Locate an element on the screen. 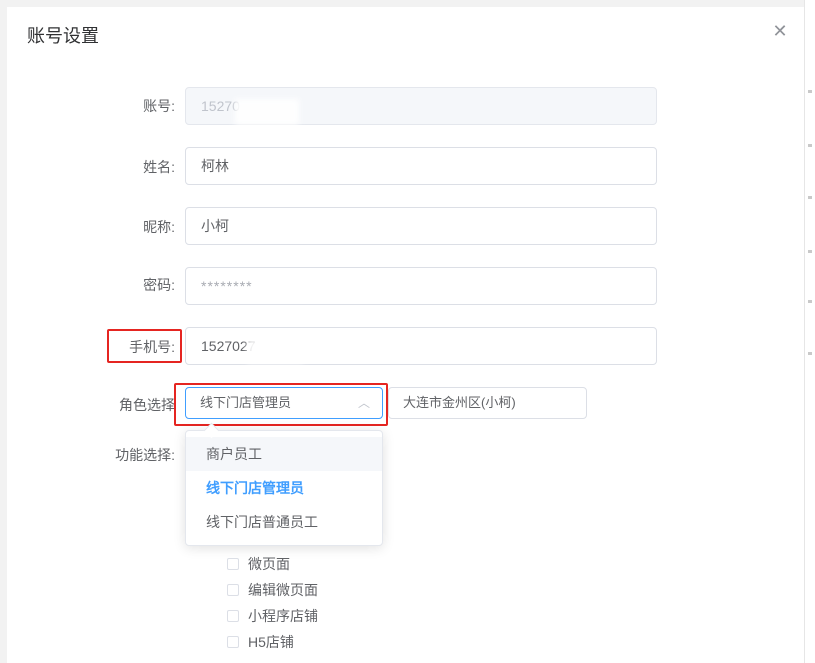 The height and width of the screenshot is (663, 815). password-label: 密码: is located at coordinates (159, 285).